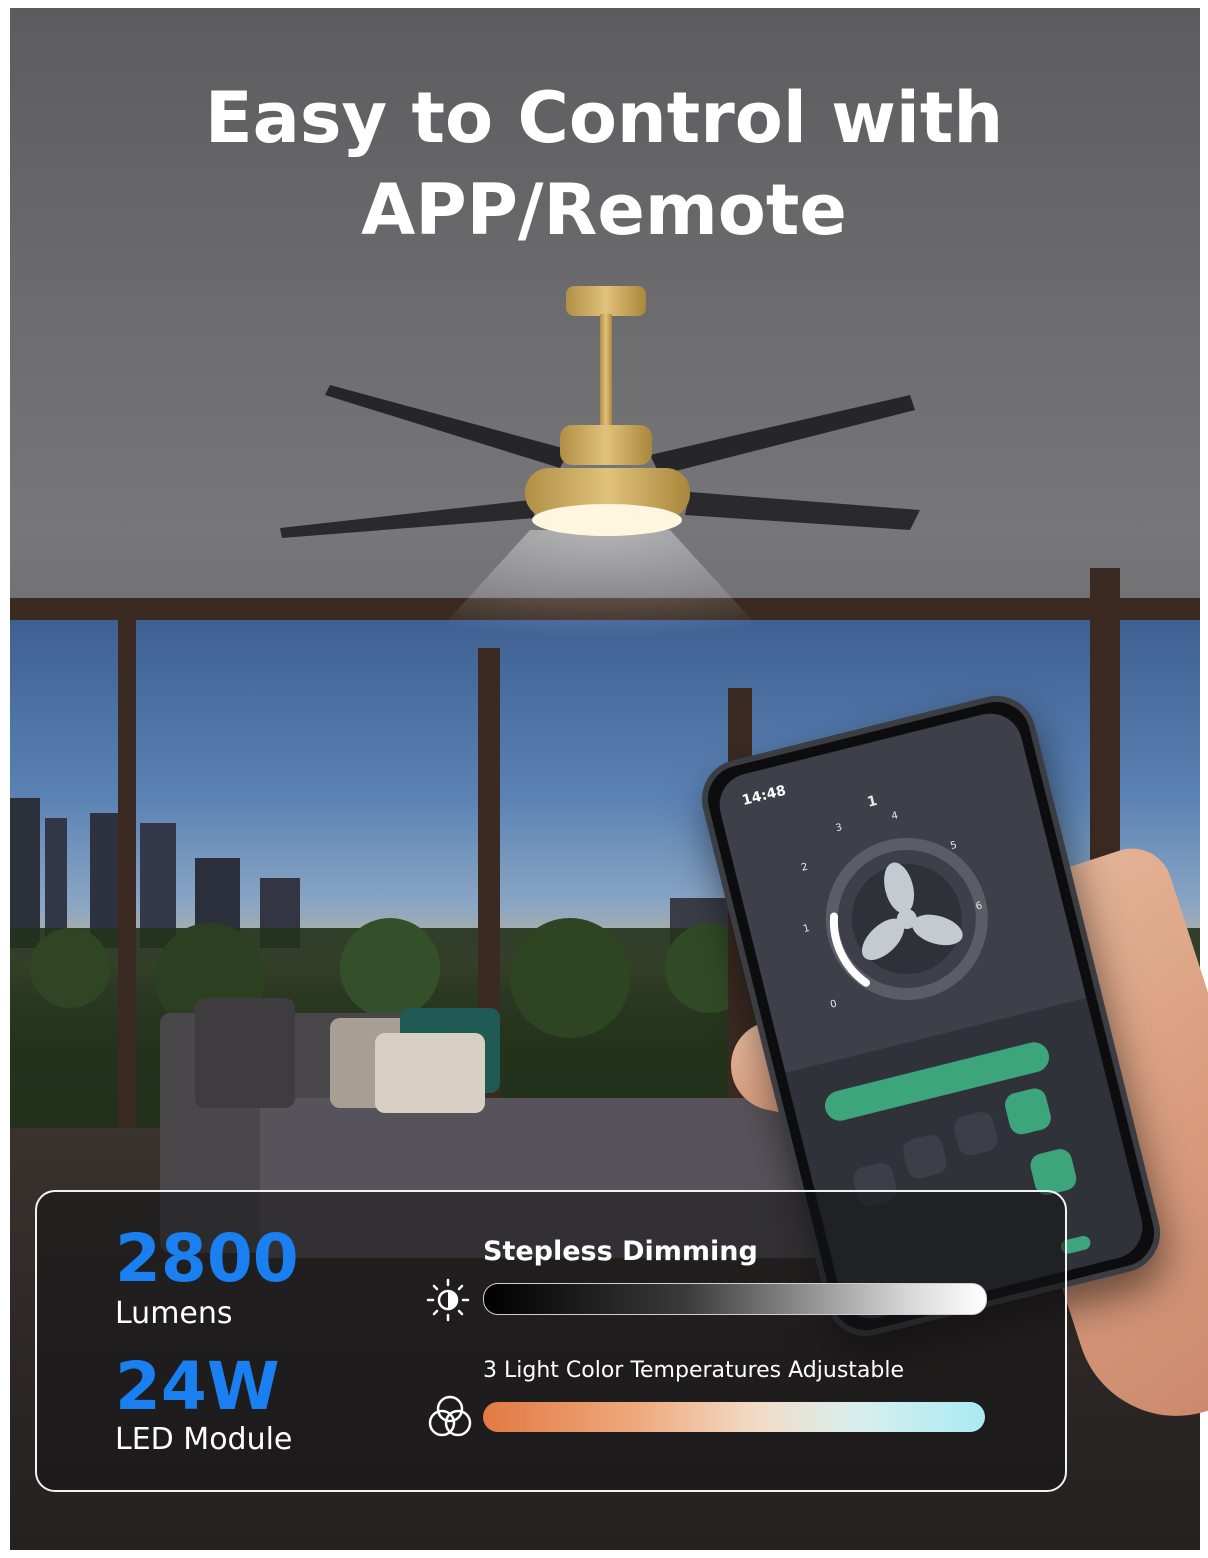  What do you see at coordinates (197, 1386) in the screenshot?
I see `power-value: 24W` at bounding box center [197, 1386].